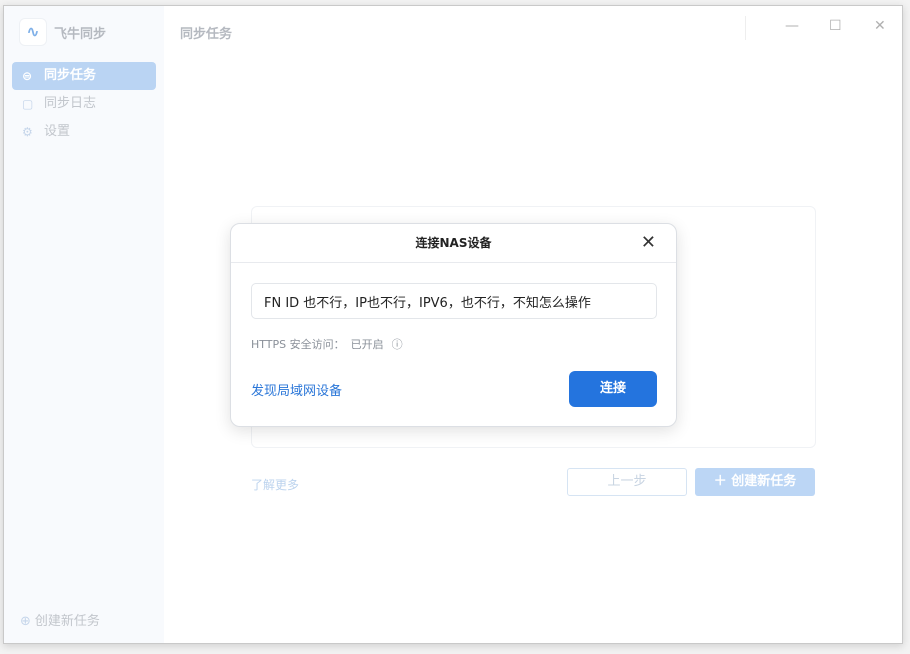 Image resolution: width=910 pixels, height=654 pixels. What do you see at coordinates (25, 621) in the screenshot?
I see `plus-circle-icon: ⊕` at bounding box center [25, 621].